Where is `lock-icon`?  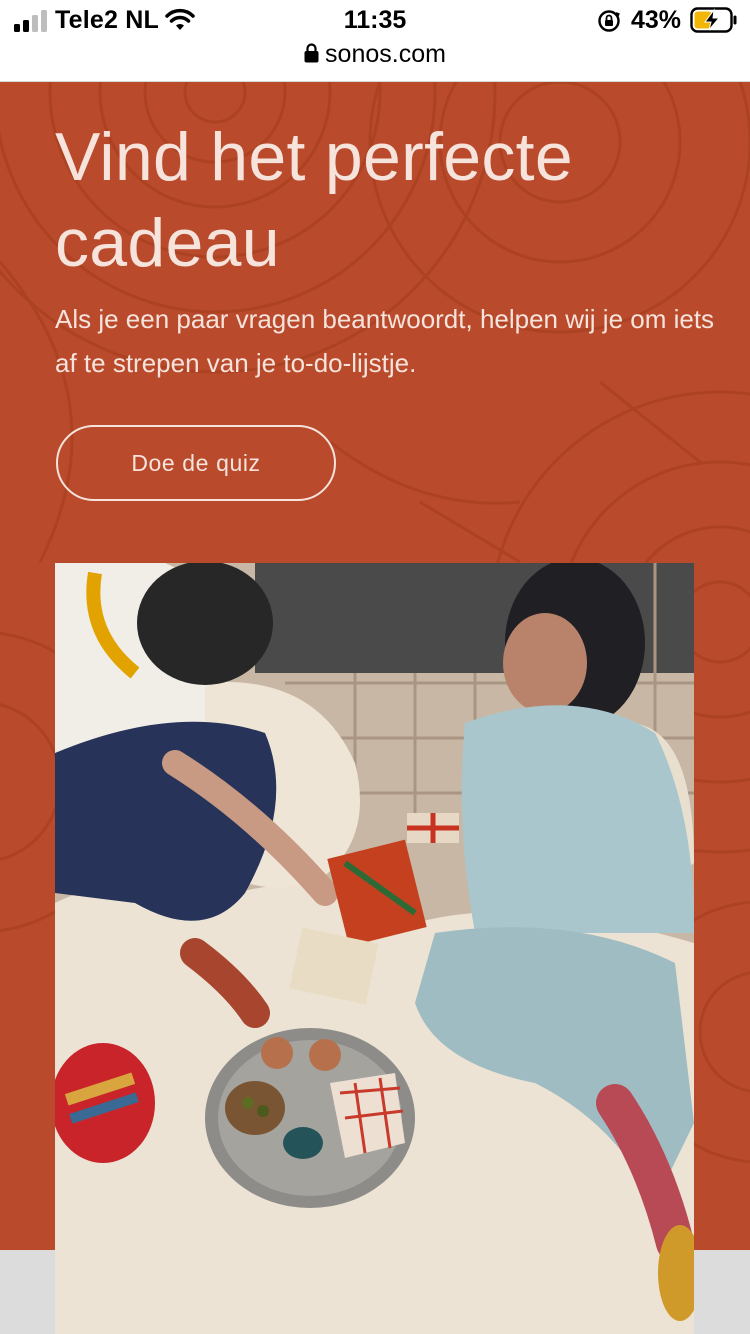 lock-icon is located at coordinates (311, 52).